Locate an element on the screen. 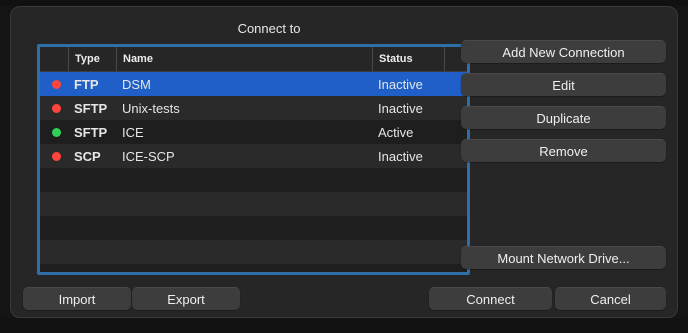  duplicate-button: Duplicate is located at coordinates (563, 117).